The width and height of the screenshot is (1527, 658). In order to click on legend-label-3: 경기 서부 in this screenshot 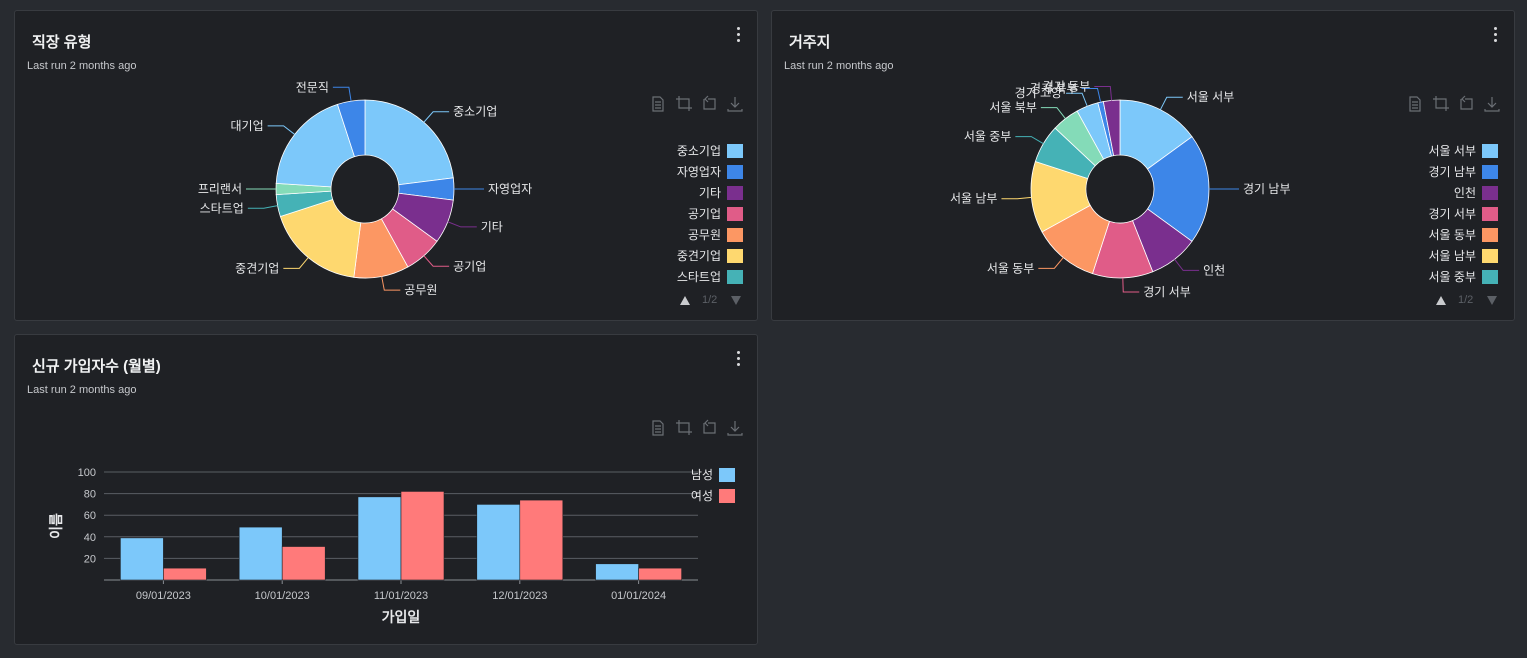, I will do `click(1453, 214)`.